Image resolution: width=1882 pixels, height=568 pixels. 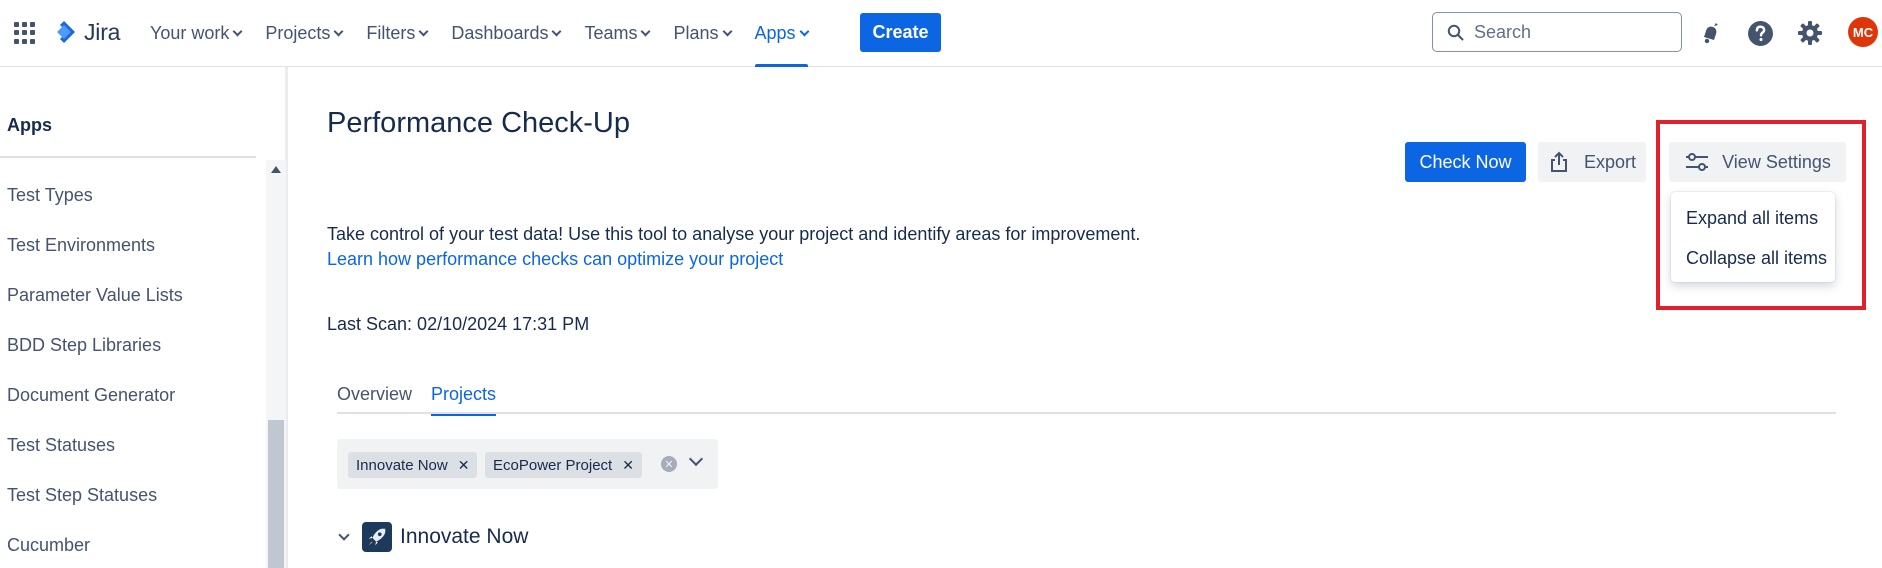 What do you see at coordinates (81, 245) in the screenshot?
I see `sidebar-item-test-environments: Test Environments` at bounding box center [81, 245].